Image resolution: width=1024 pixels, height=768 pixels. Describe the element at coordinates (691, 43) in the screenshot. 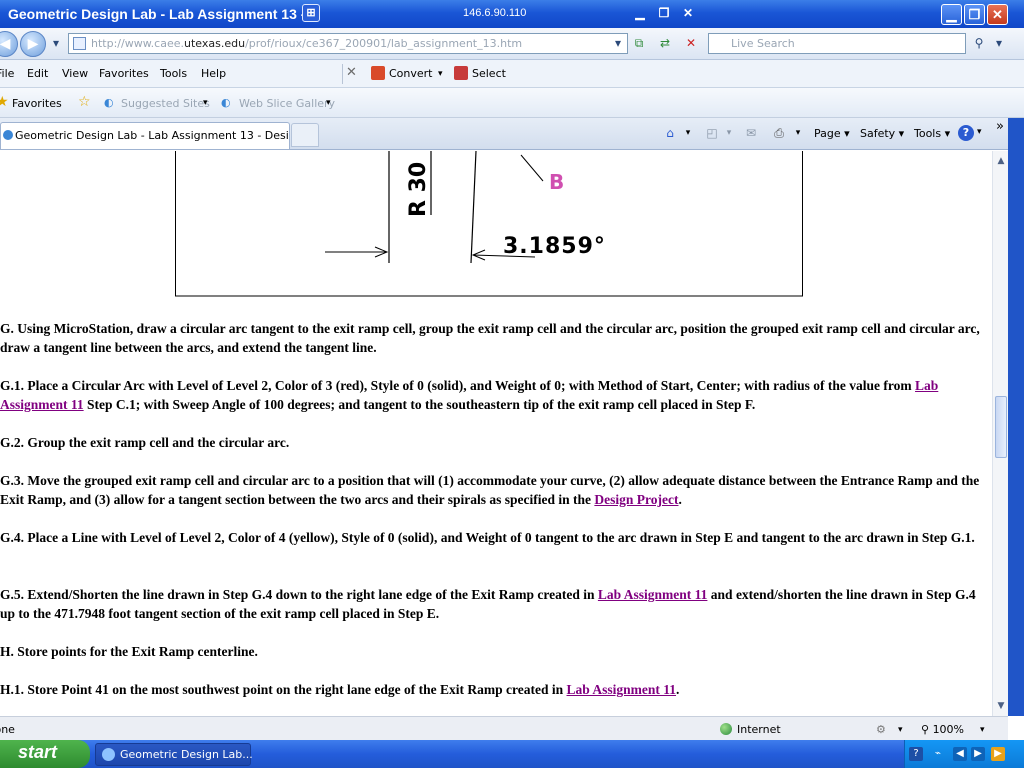

I see `stop-icon: ✕` at that location.